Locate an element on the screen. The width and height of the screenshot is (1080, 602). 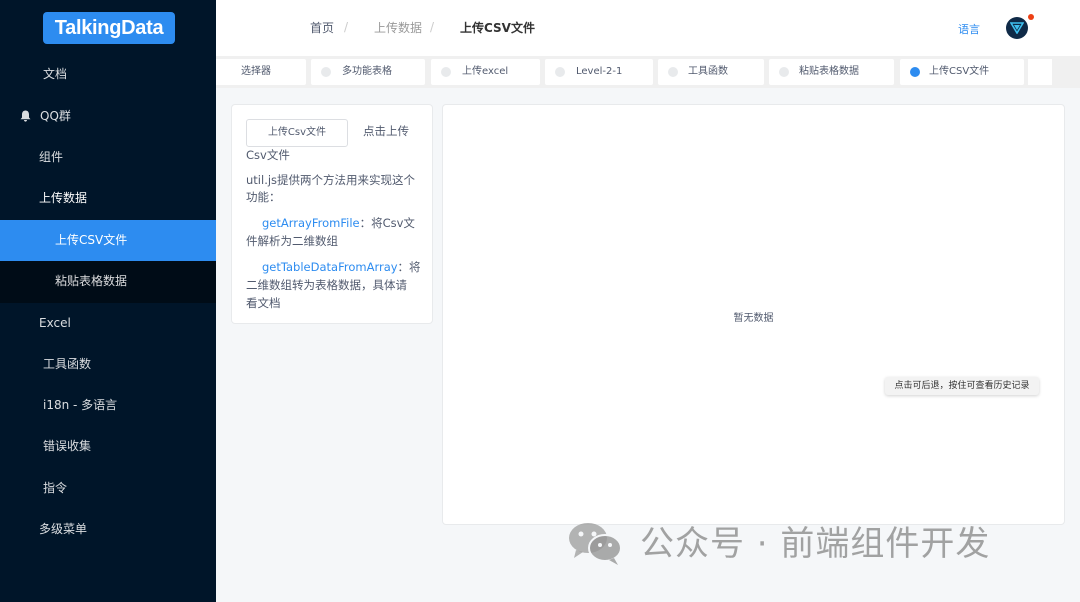
sidebar-item-tool-functions: 工具函数 is located at coordinates (108, 364).